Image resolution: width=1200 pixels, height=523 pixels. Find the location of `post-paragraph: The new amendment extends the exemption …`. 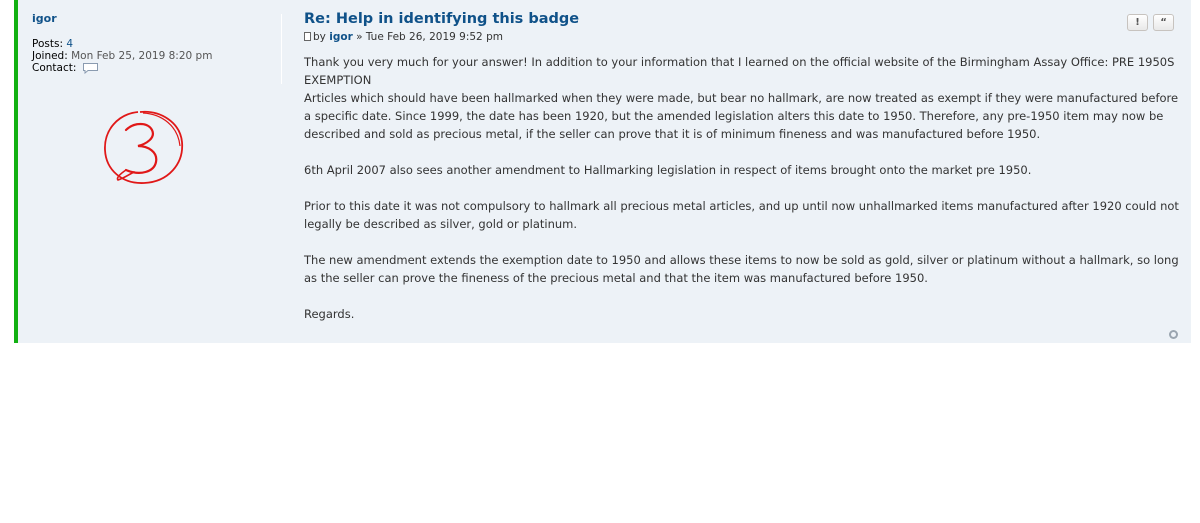

post-paragraph: The new amendment extends the exemption … is located at coordinates (741, 269).